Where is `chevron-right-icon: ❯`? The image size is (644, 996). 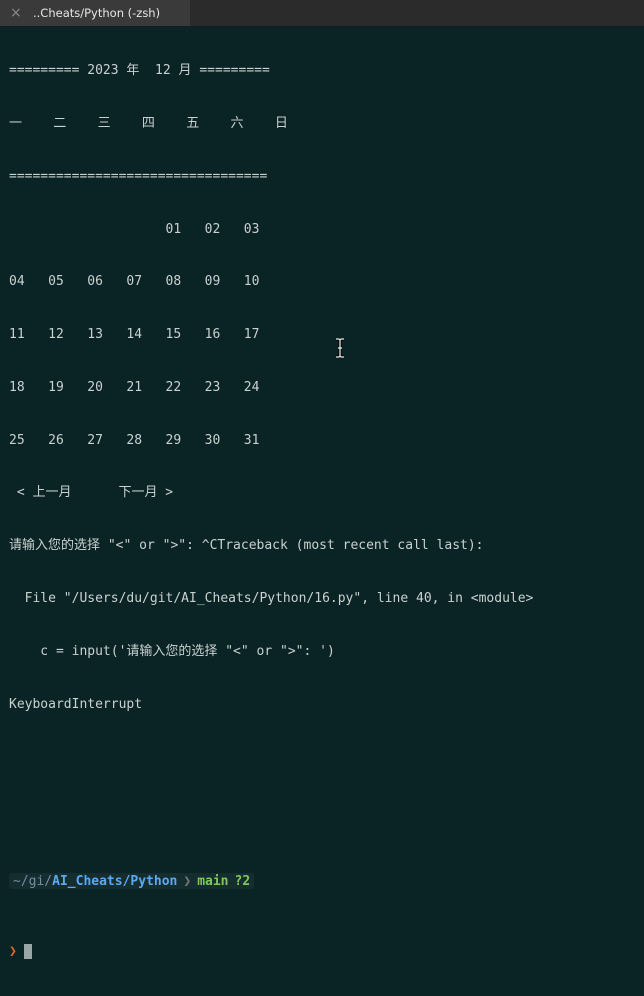
chevron-right-icon: ❯ is located at coordinates (187, 881).